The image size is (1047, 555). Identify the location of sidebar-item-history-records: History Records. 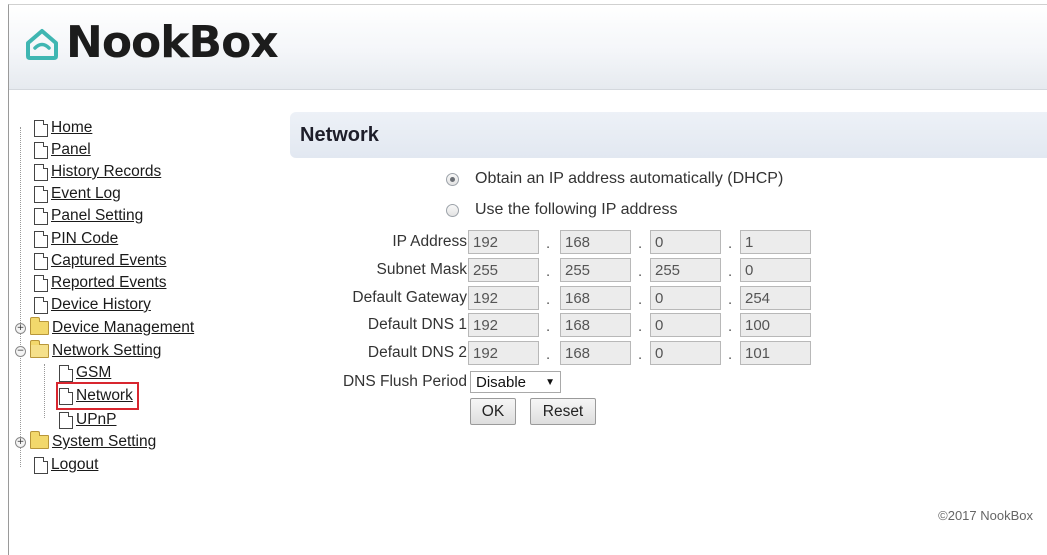
(97, 172).